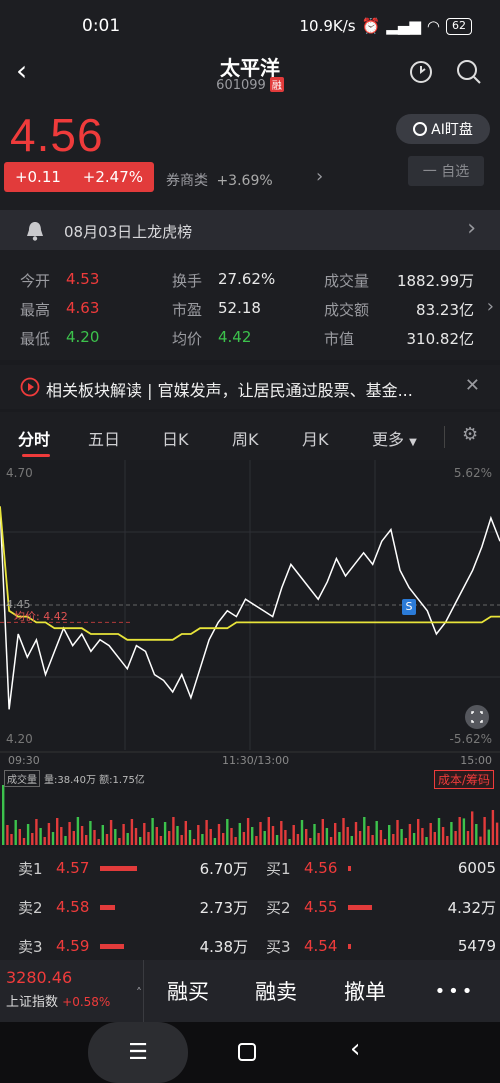 The width and height of the screenshot is (500, 1083). What do you see at coordinates (73, 907) in the screenshot?
I see `sell-level-price: 4.58` at bounding box center [73, 907].